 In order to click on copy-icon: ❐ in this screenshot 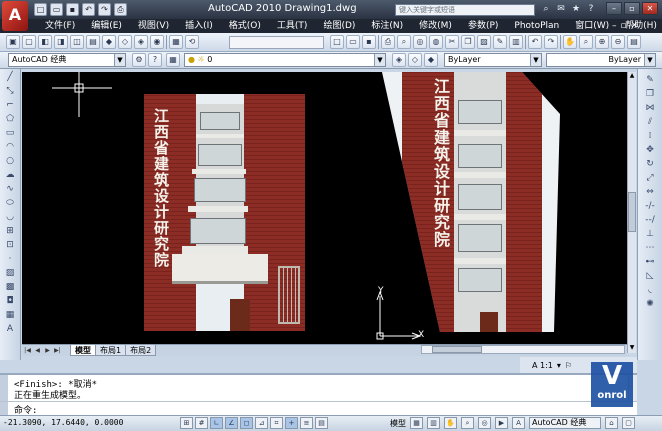, I will do `click(468, 42)`.